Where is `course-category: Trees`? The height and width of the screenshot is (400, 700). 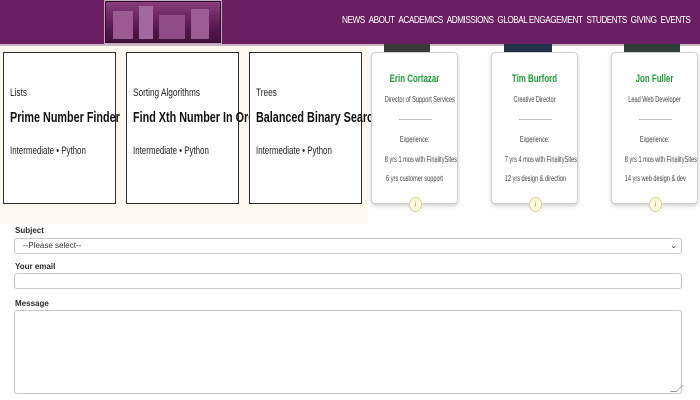 course-category: Trees is located at coordinates (266, 93).